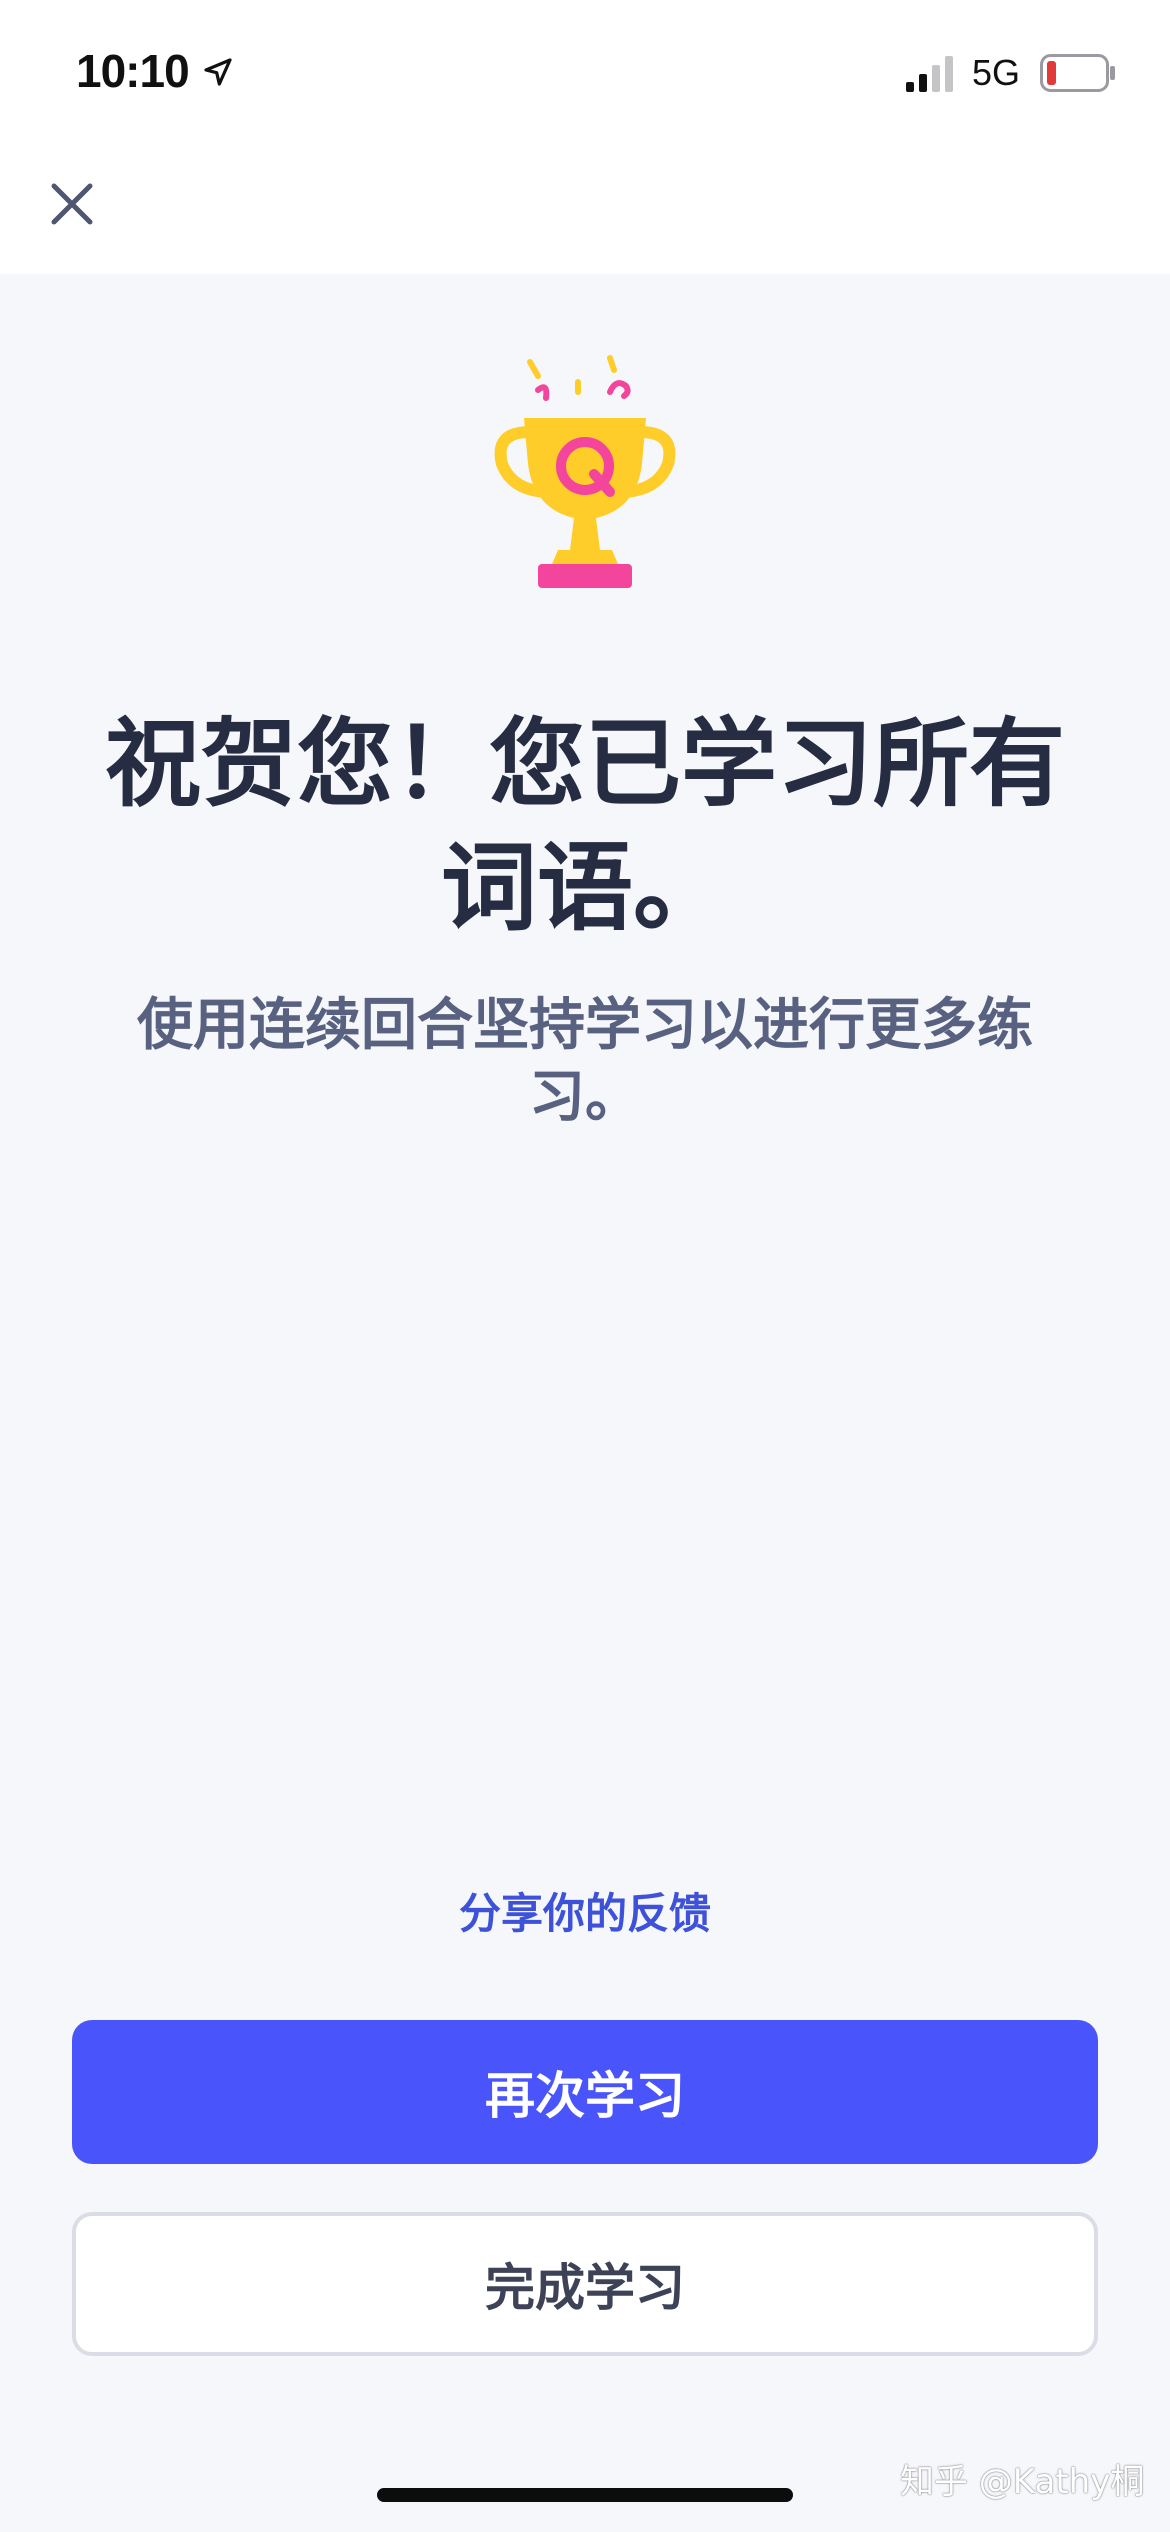  Describe the element at coordinates (585, 75) in the screenshot. I see `status-bar: 10:10 5G` at that location.